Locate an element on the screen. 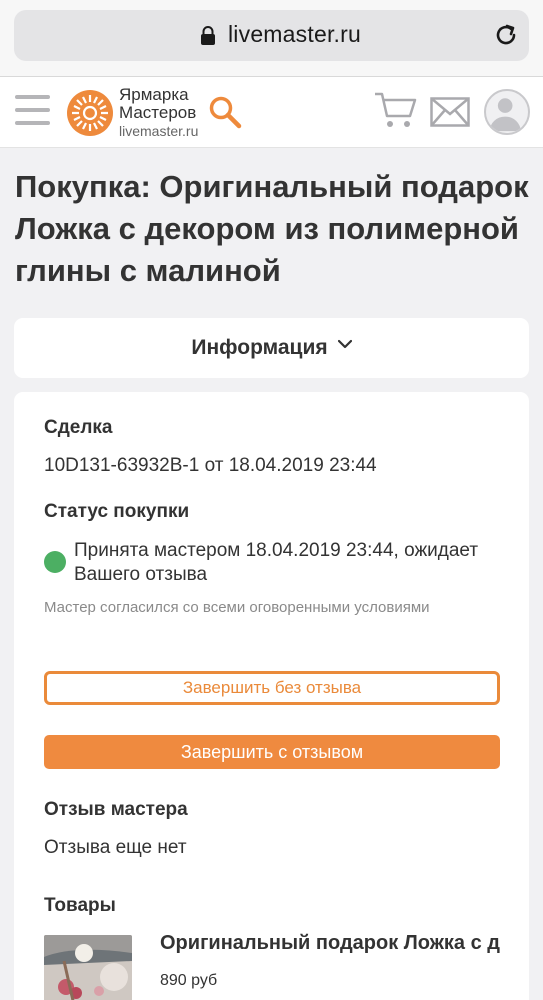  review-heading: Отзыв мастера is located at coordinates (116, 809).